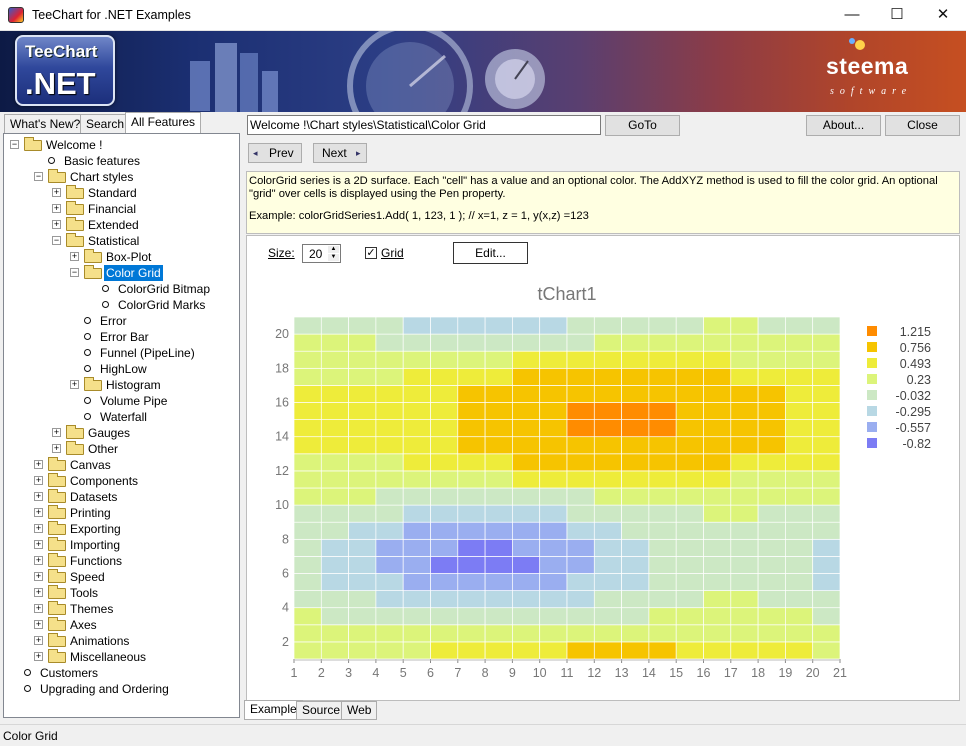 This screenshot has width=966, height=746. Describe the element at coordinates (133, 385) in the screenshot. I see `tree-item-label: Histogram` at that location.